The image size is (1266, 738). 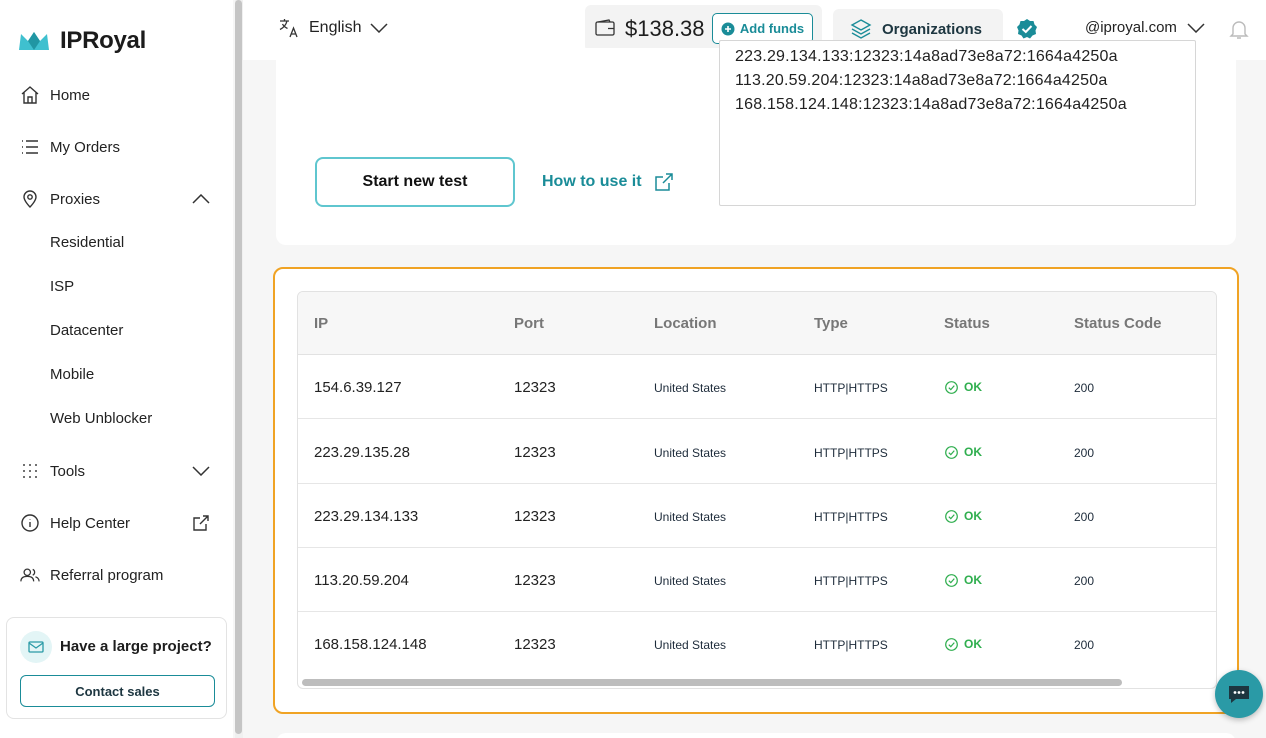 I want to click on cell-ip: 168.158.124.148, so click(x=370, y=644).